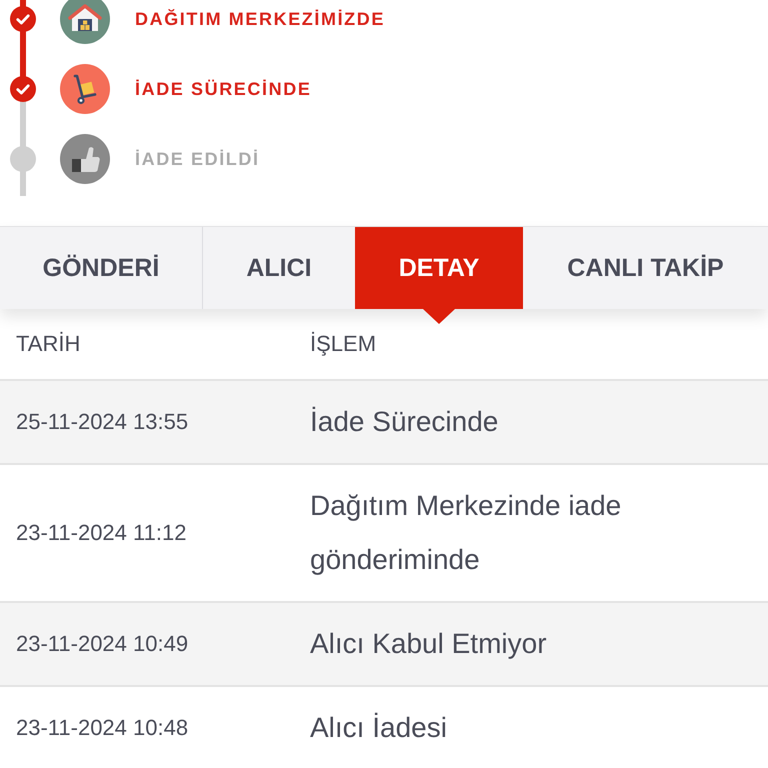 The width and height of the screenshot is (768, 768). I want to click on action-cell-text: İade Sürecinde, so click(405, 422).